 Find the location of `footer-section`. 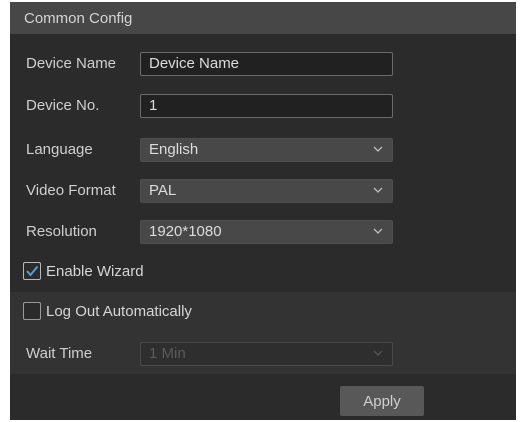

footer-section is located at coordinates (263, 397).